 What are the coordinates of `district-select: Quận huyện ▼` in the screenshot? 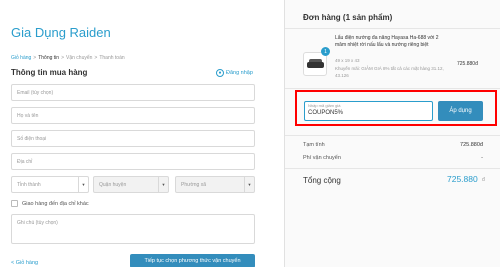 It's located at (131, 184).